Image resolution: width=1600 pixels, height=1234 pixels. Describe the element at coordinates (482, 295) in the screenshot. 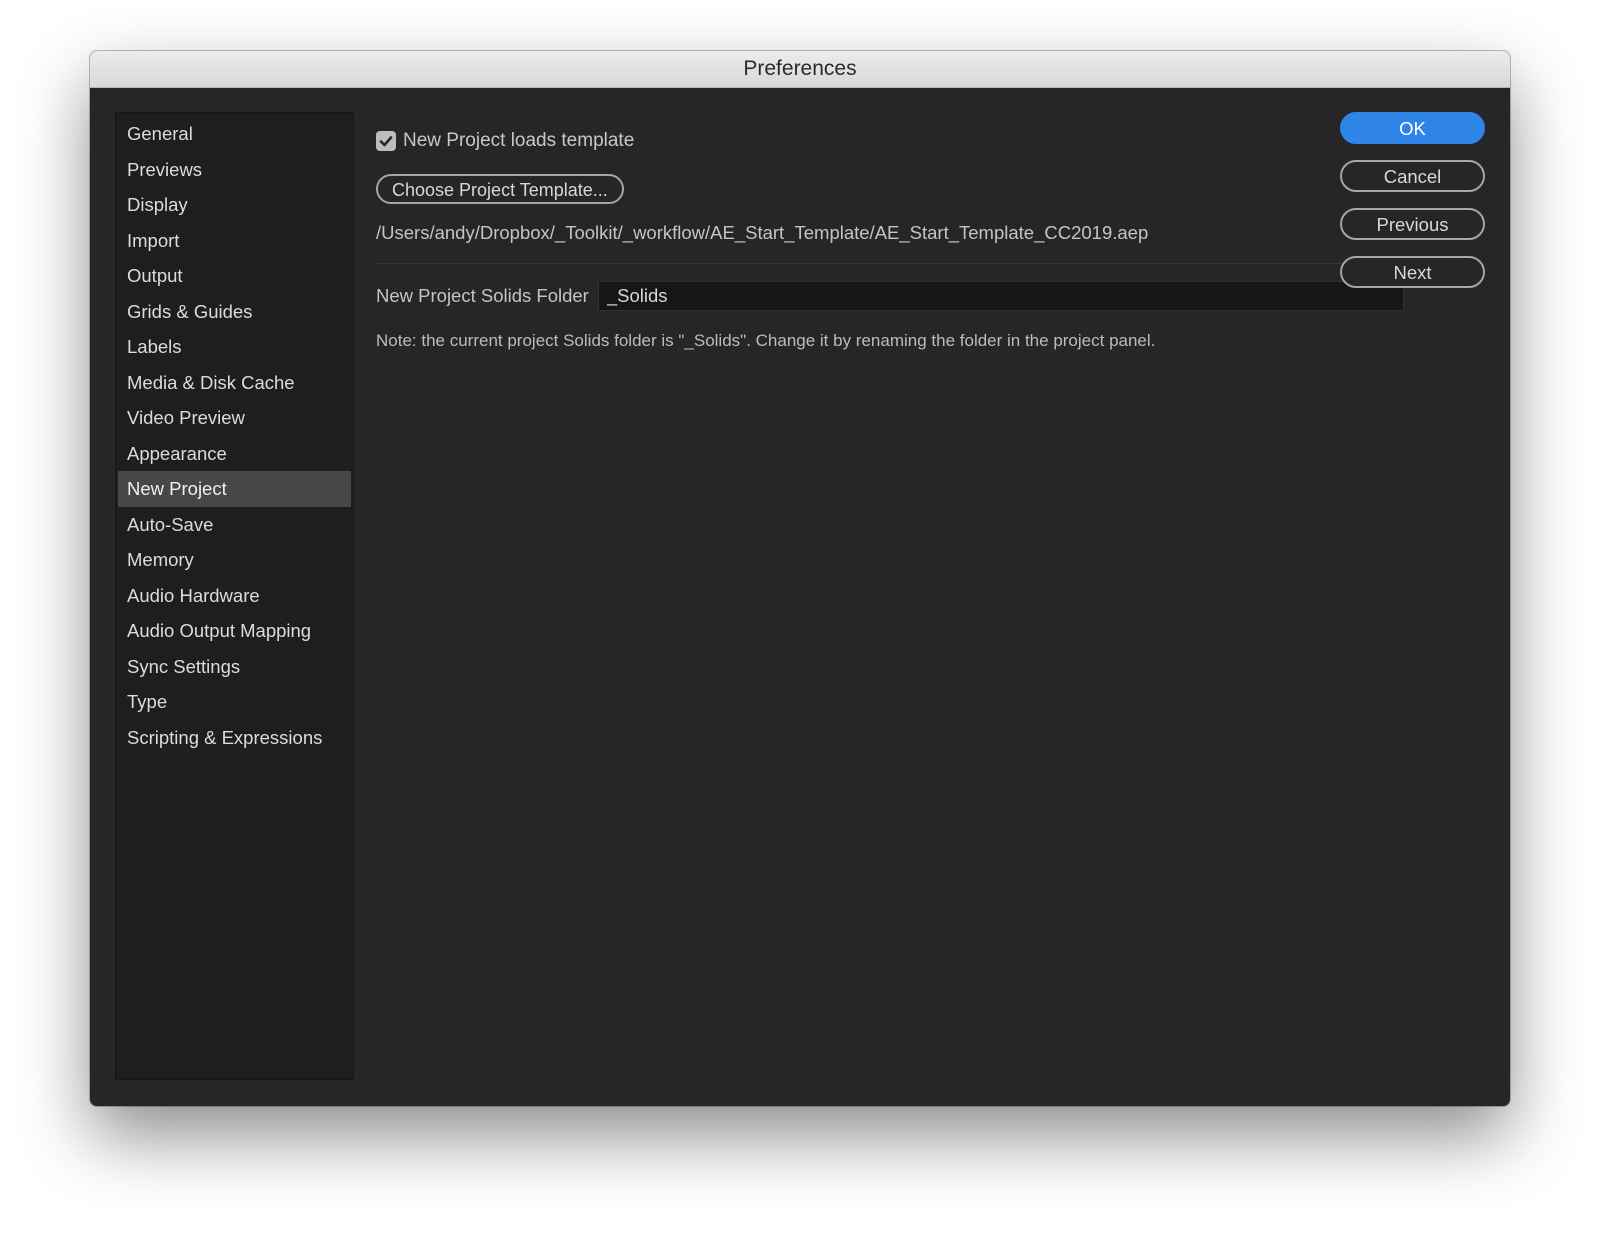

I see `solids-folder-label: New Project Solids Folder` at that location.